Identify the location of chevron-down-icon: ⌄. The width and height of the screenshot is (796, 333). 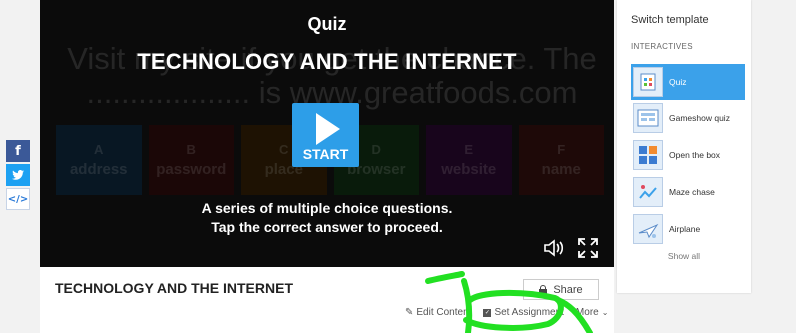
(605, 312).